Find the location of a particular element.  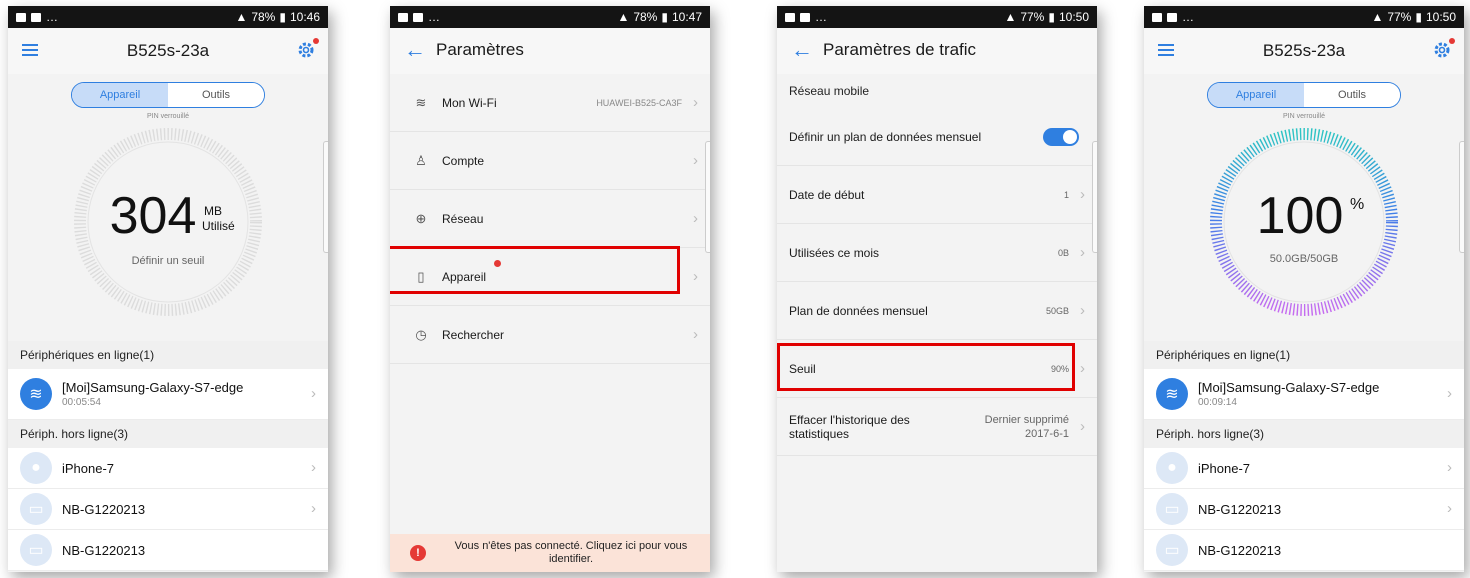

clock: 10:46 is located at coordinates (304, 17).